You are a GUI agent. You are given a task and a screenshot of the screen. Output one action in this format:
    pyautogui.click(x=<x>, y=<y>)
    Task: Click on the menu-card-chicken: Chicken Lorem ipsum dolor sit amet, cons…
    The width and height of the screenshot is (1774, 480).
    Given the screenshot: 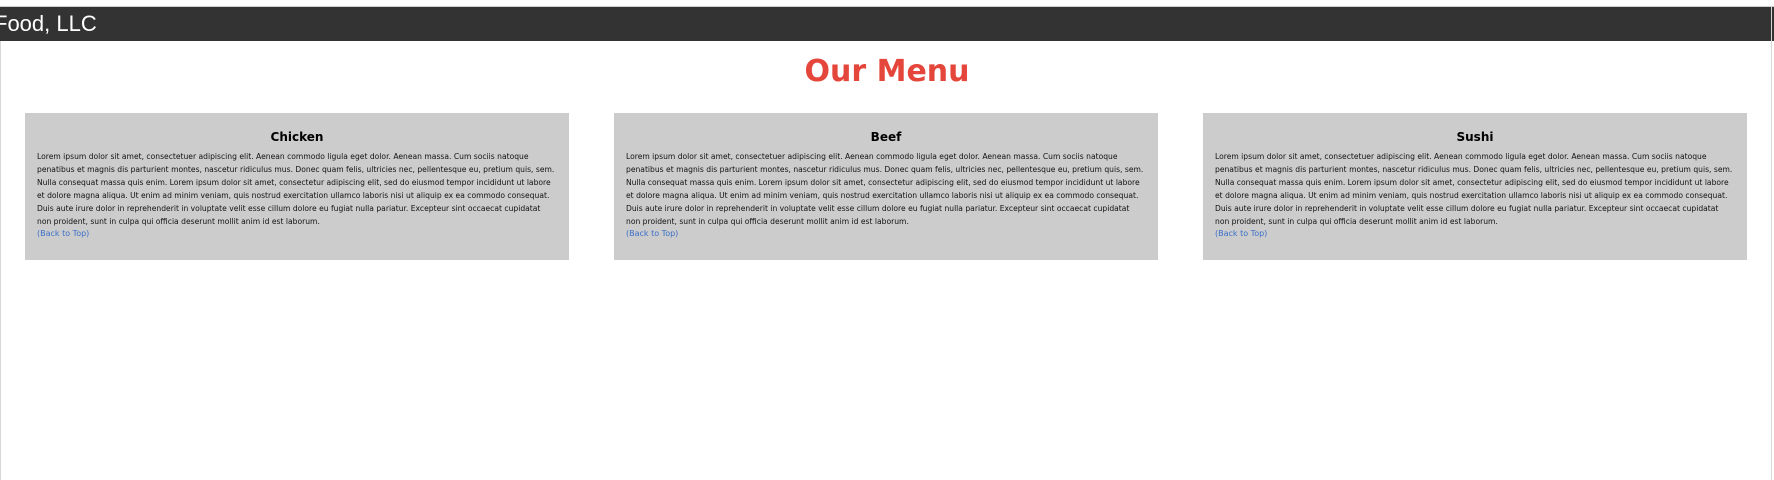 What is the action you would take?
    pyautogui.click(x=297, y=186)
    